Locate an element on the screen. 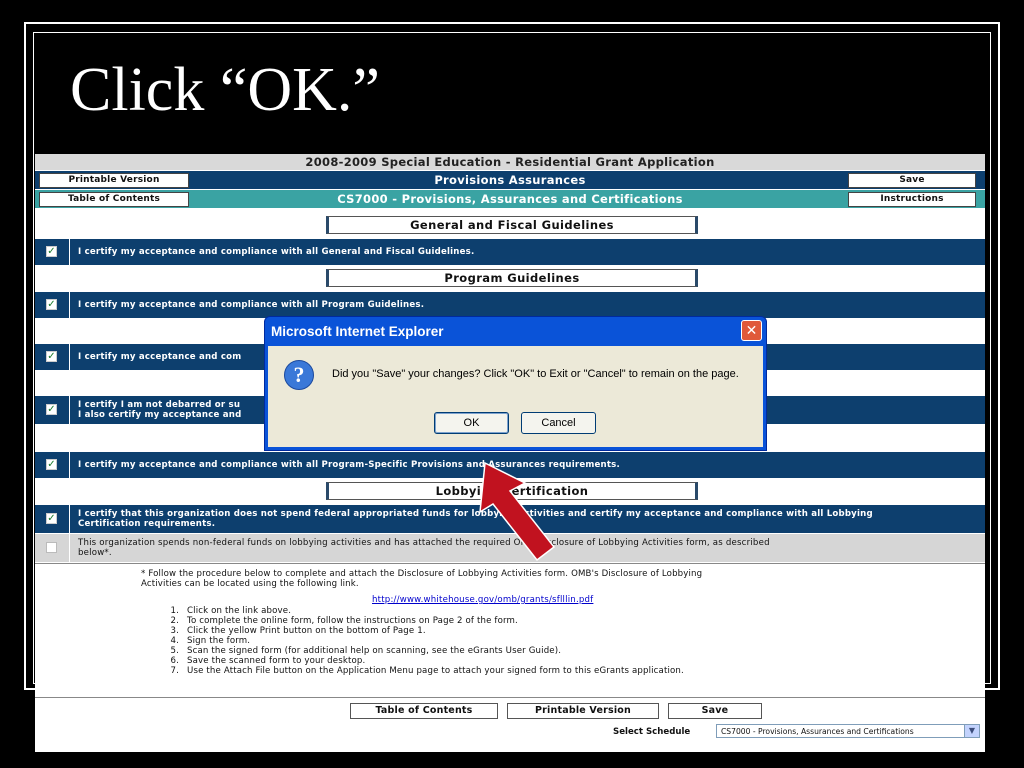 The image size is (1024, 768). arrow-pointer-shape is located at coordinates (517, 511).